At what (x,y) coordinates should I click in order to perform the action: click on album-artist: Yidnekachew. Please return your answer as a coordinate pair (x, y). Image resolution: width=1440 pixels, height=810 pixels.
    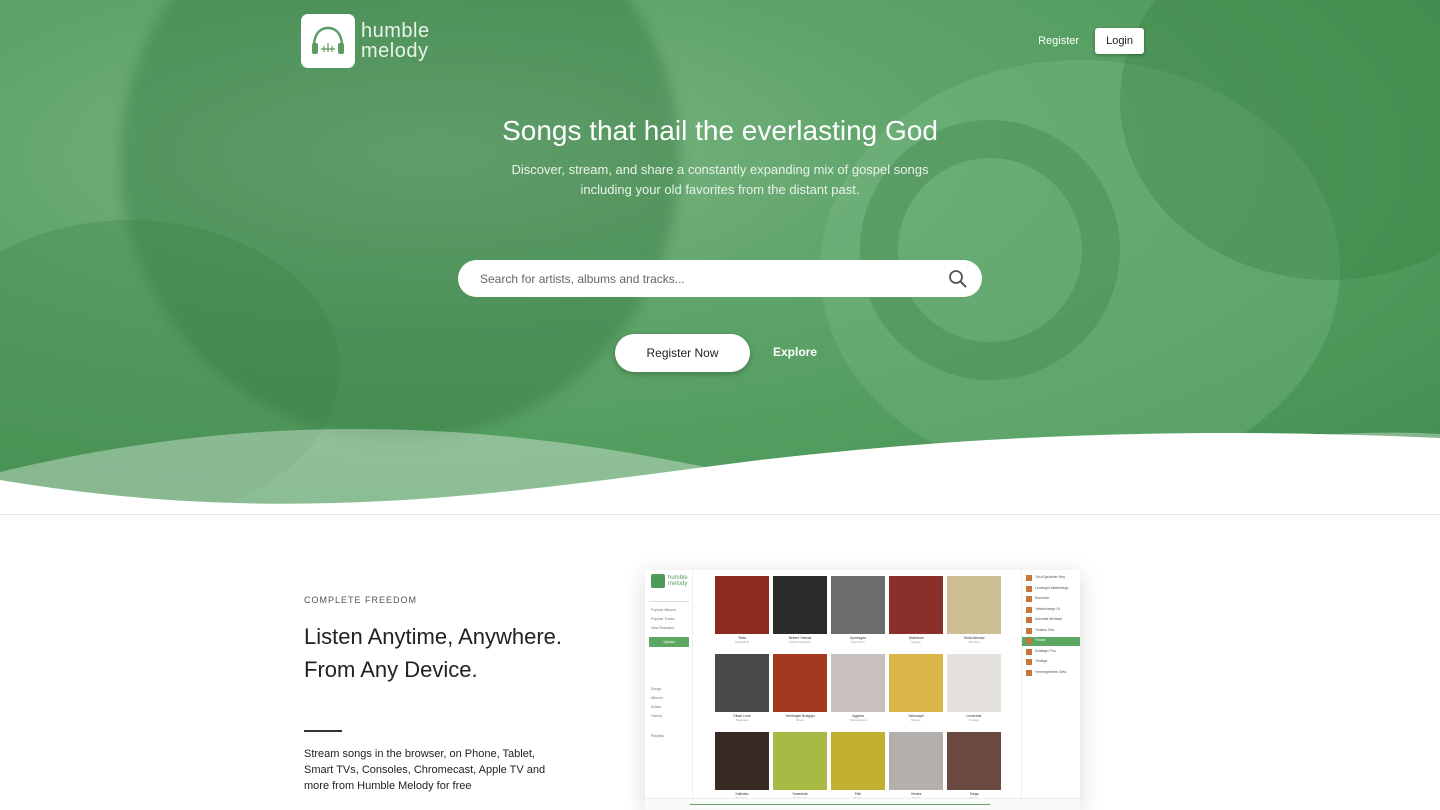
    Looking at the image, I should click on (858, 720).